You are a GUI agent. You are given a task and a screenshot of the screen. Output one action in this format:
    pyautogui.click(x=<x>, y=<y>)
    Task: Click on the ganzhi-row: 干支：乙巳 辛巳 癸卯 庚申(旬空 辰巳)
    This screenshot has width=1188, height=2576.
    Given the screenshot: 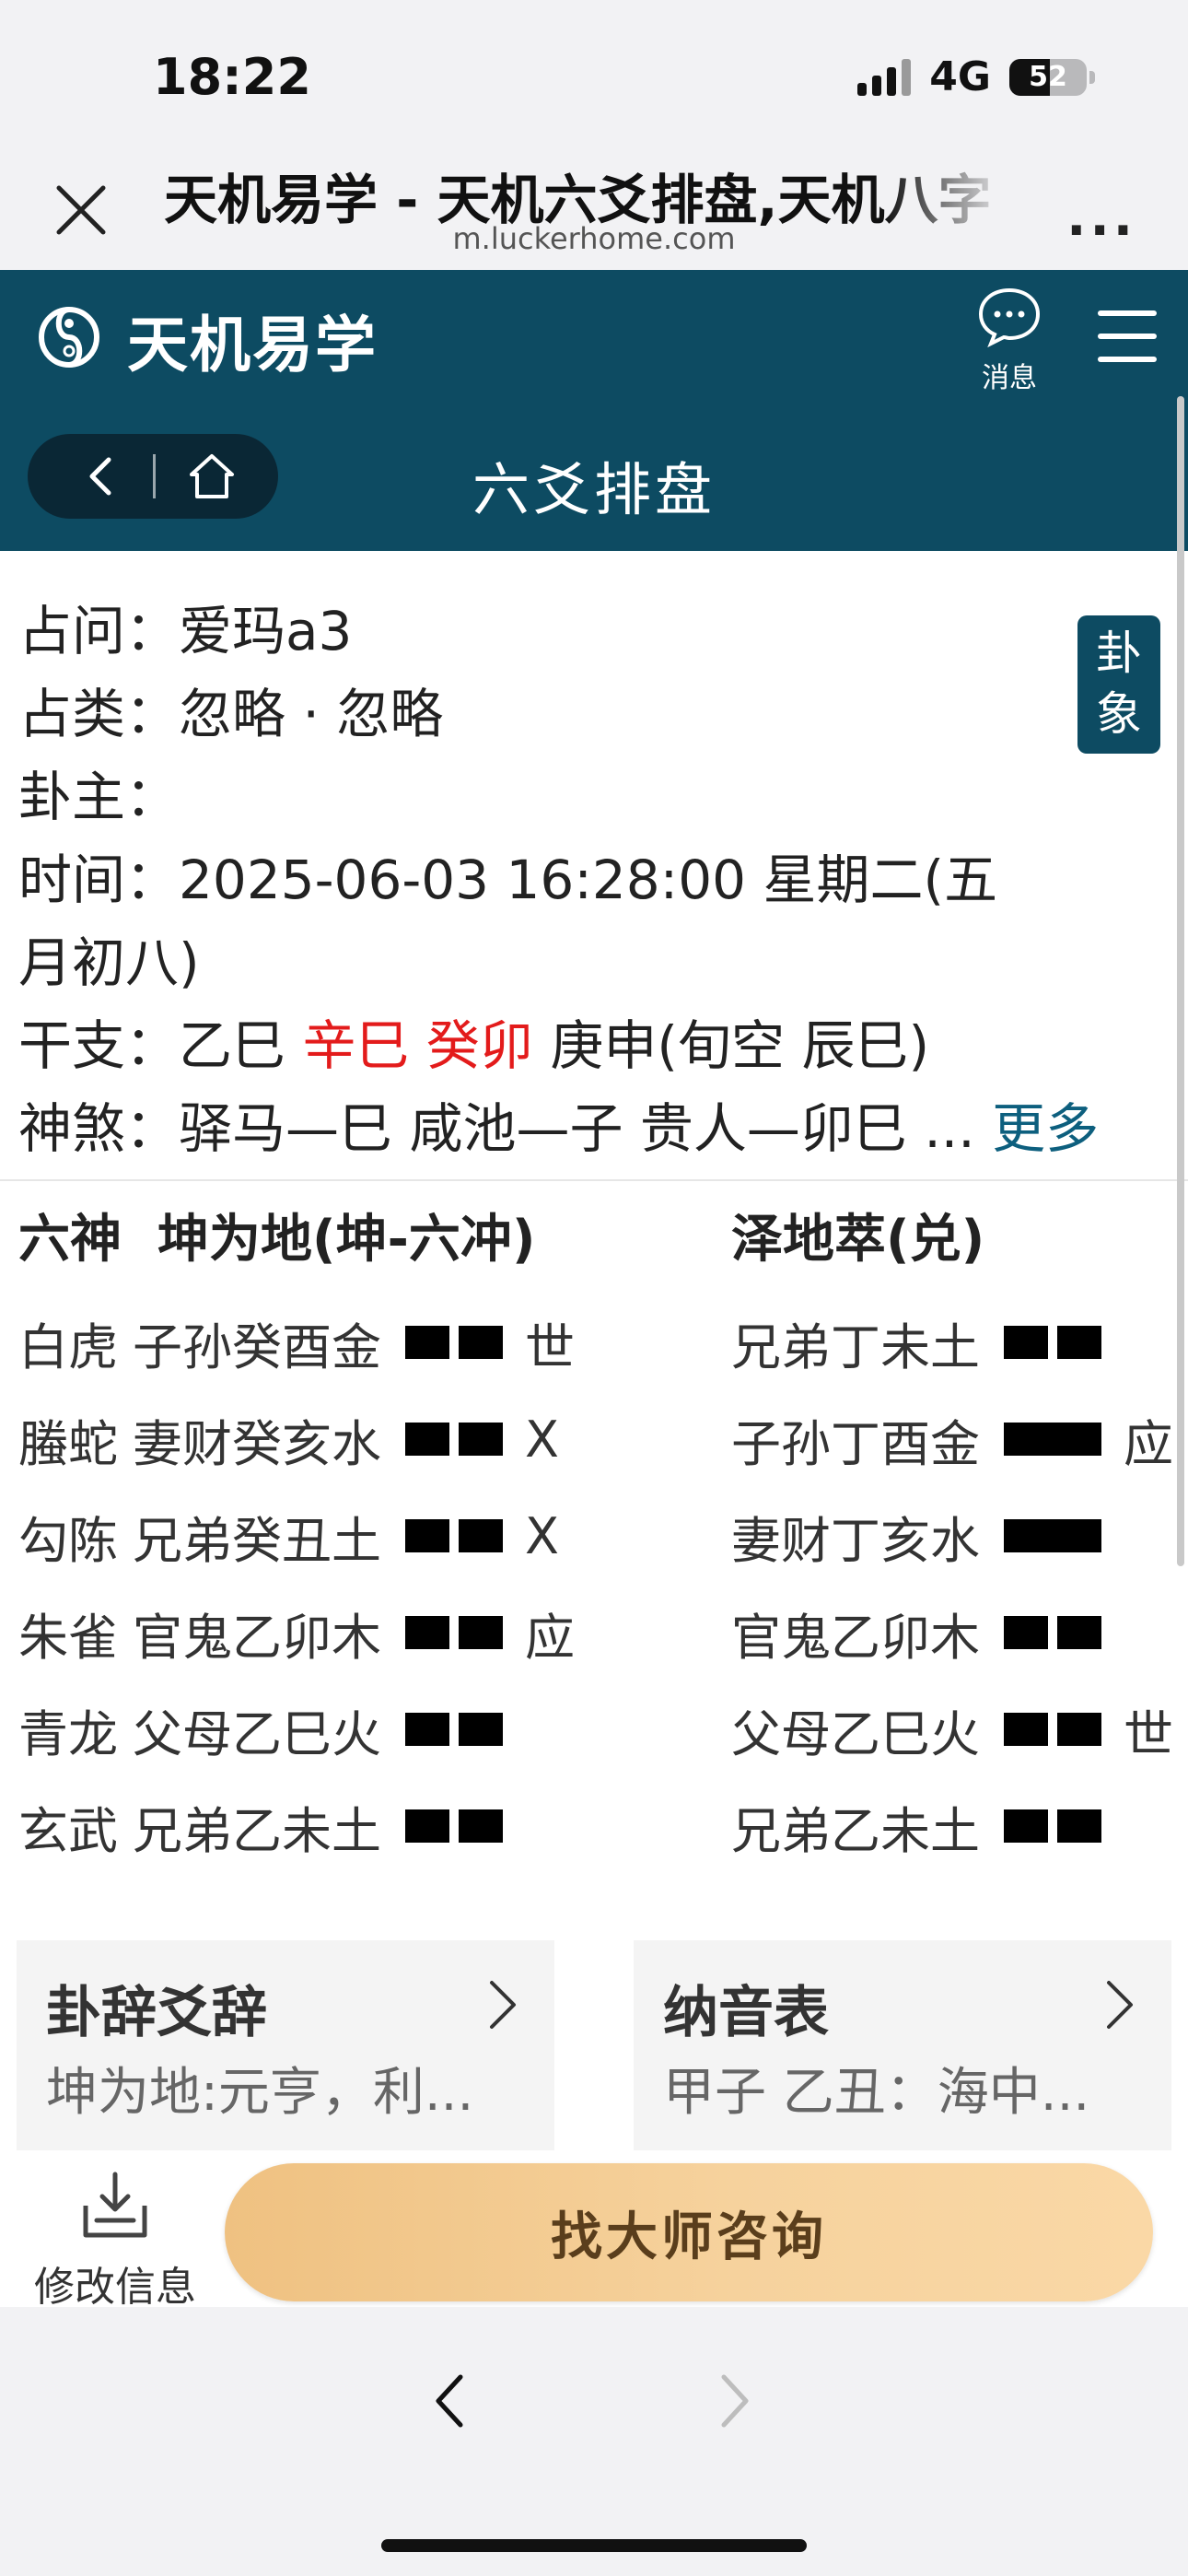 What is the action you would take?
    pyautogui.click(x=589, y=1045)
    